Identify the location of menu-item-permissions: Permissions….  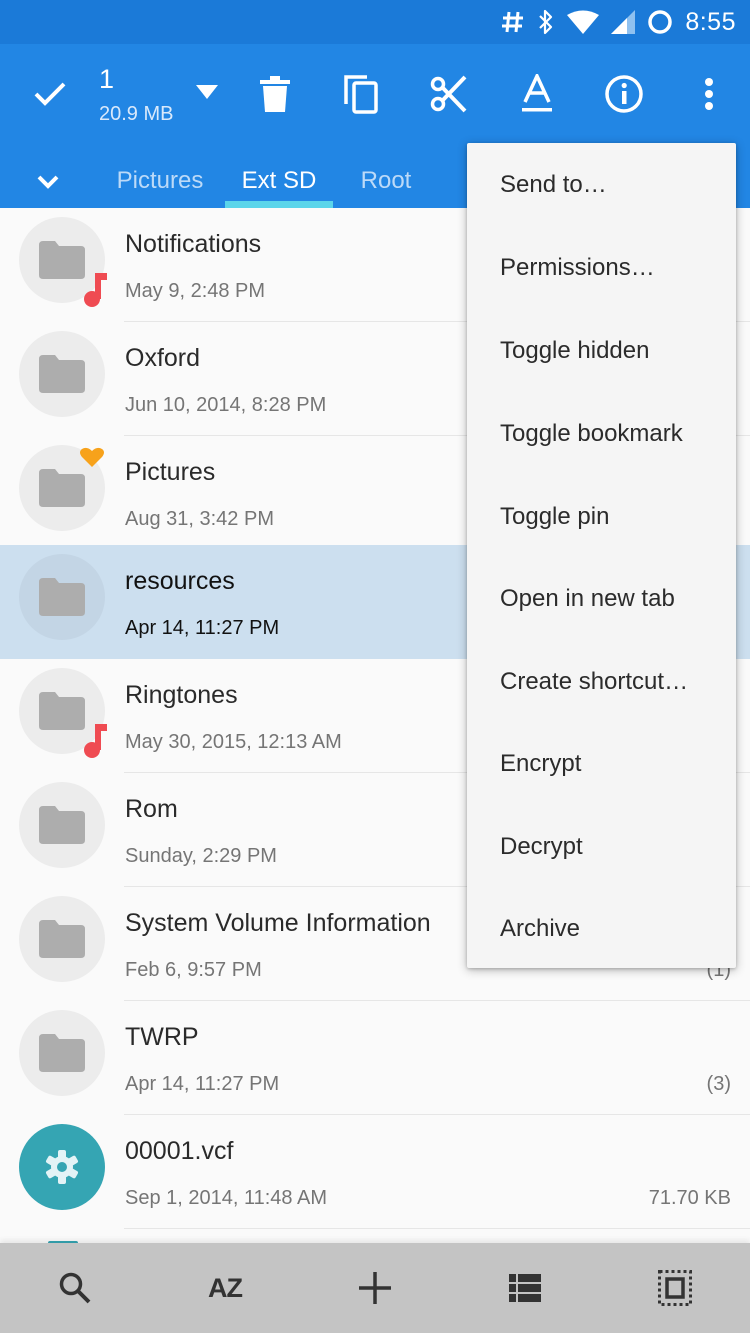
(601, 267).